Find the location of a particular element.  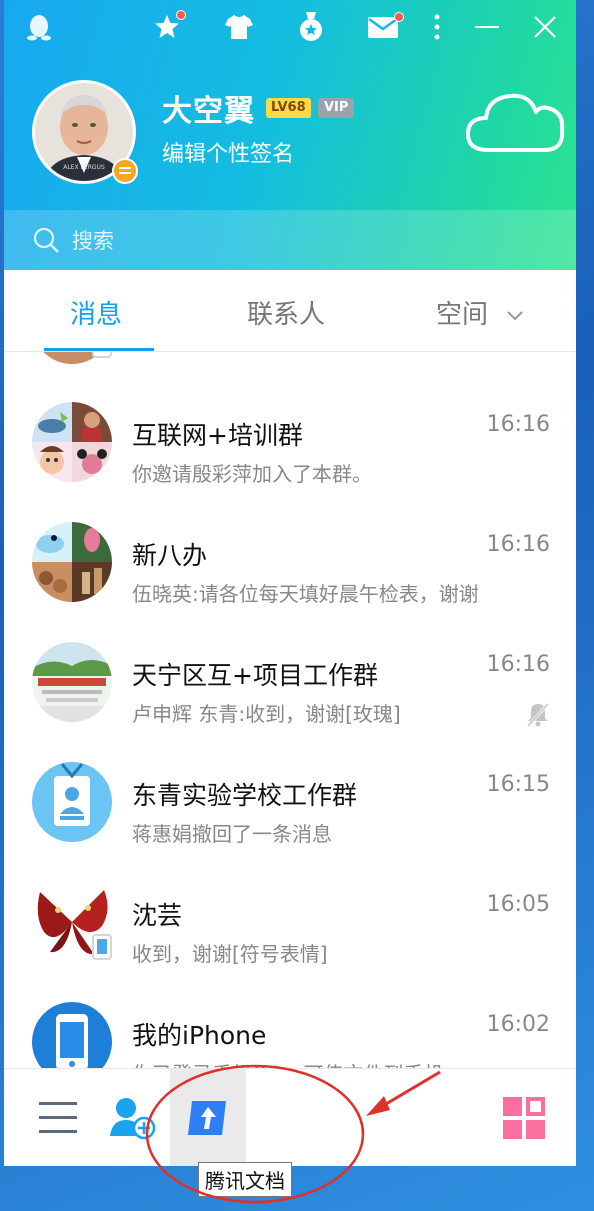

qq-penguin-icon is located at coordinates (39, 27).